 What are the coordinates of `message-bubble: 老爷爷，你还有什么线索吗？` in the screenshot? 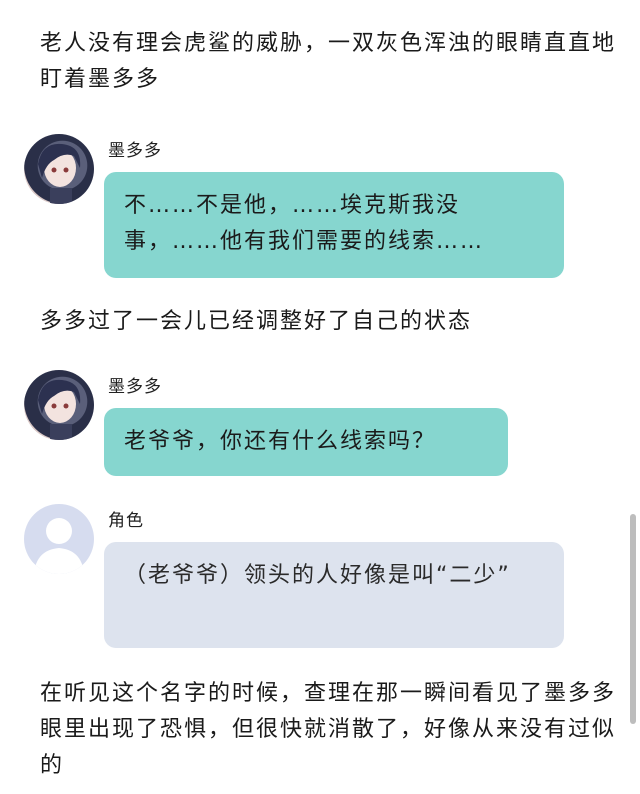 It's located at (306, 442).